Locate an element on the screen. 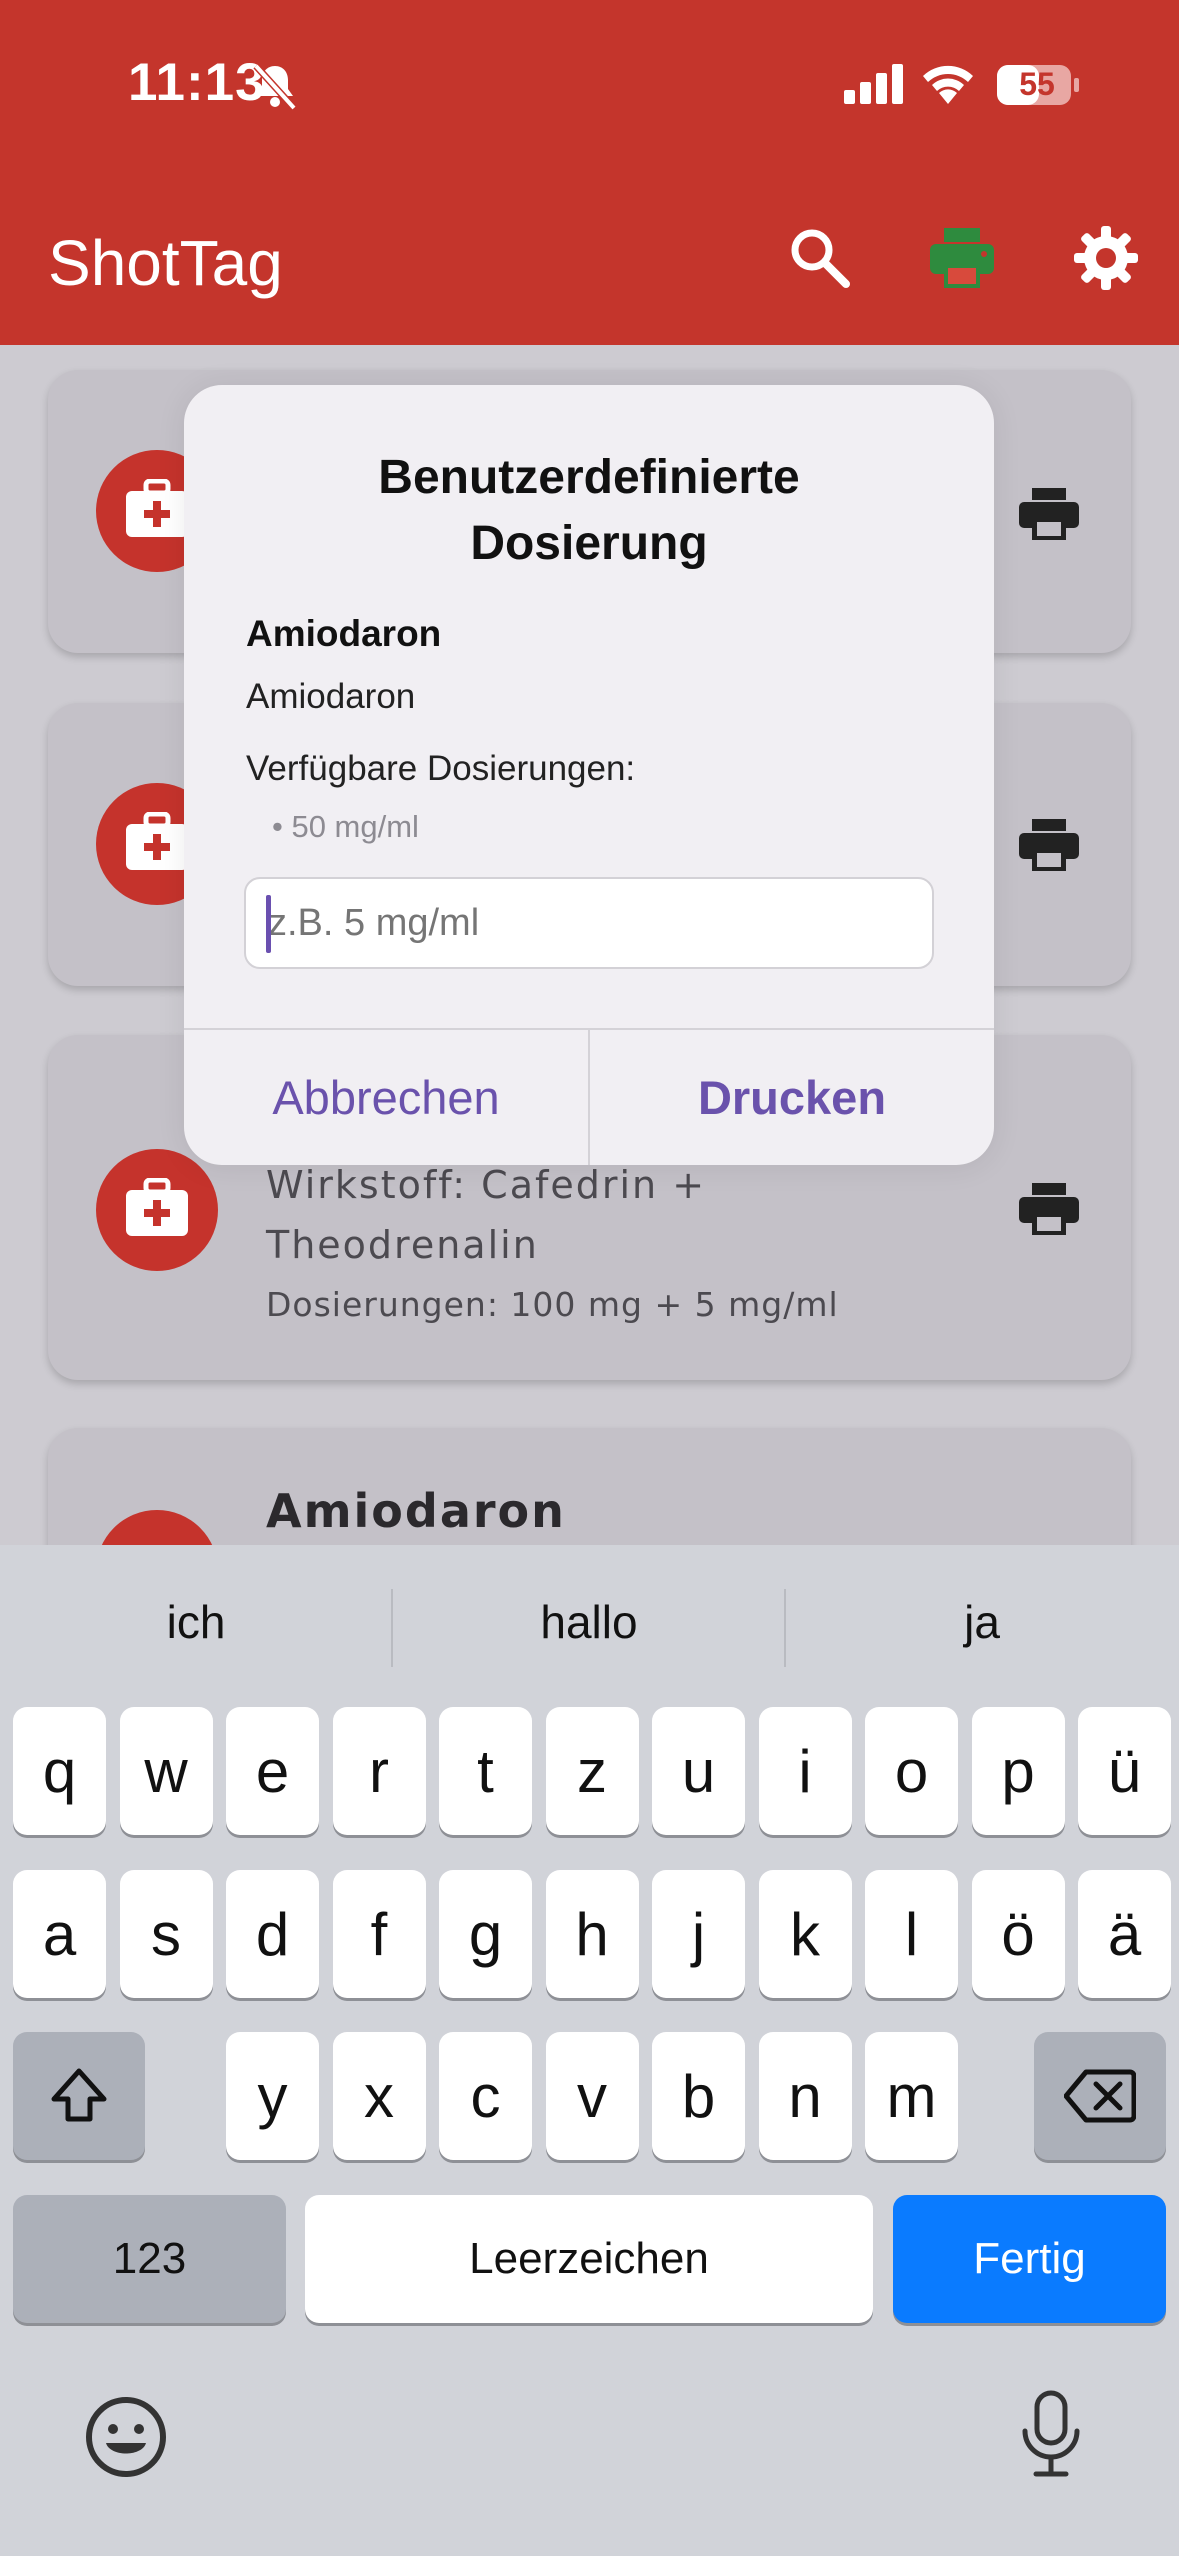  suggestion-item: ja is located at coordinates (982, 1622).